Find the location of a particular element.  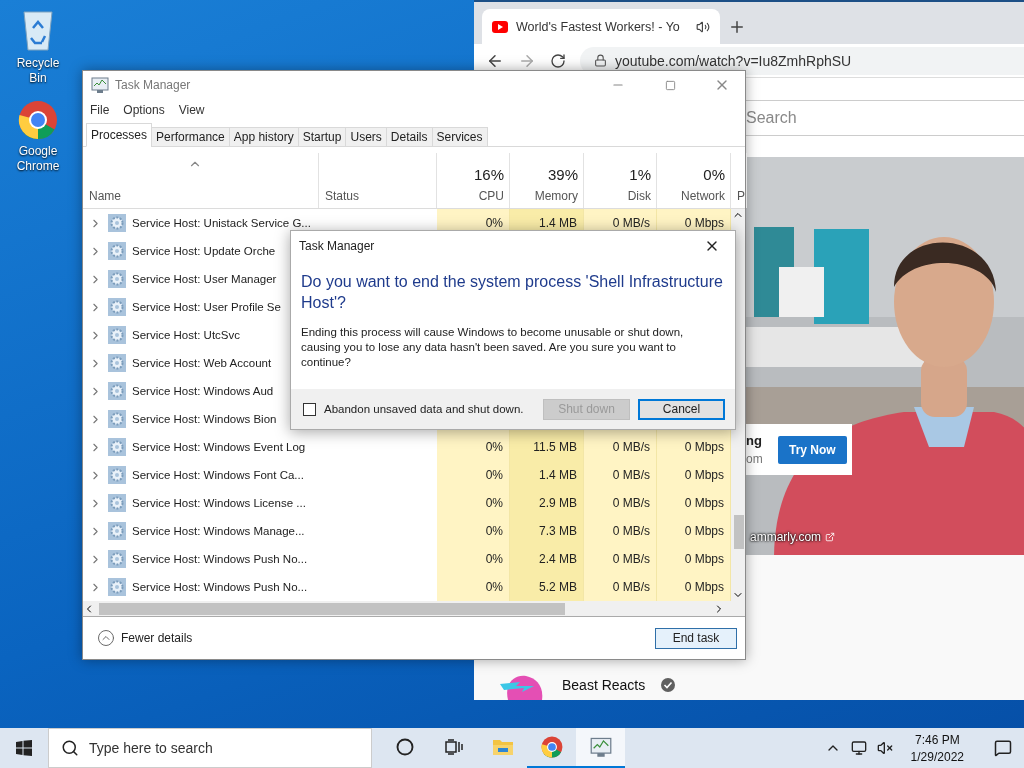

column-header: 1% Disk is located at coordinates (620, 180).